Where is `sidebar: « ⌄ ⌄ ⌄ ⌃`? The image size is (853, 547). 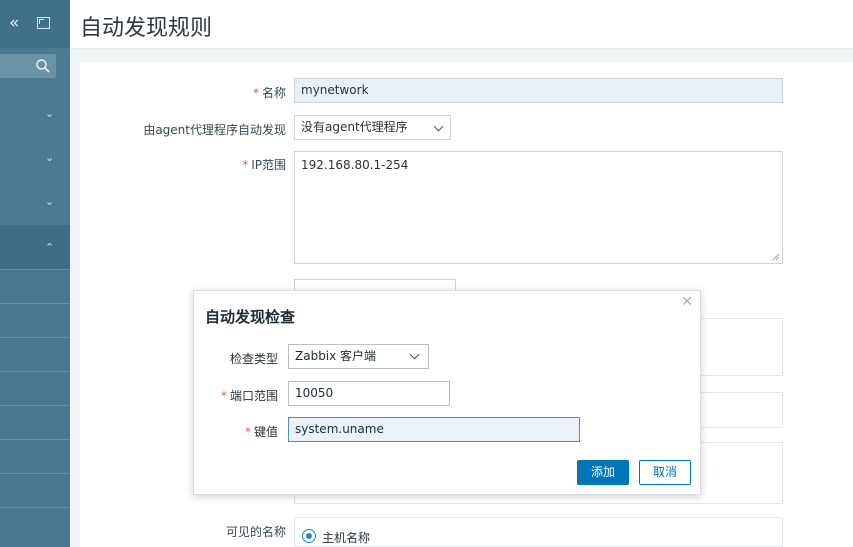
sidebar: « ⌄ ⌄ ⌄ ⌃ is located at coordinates (35, 273).